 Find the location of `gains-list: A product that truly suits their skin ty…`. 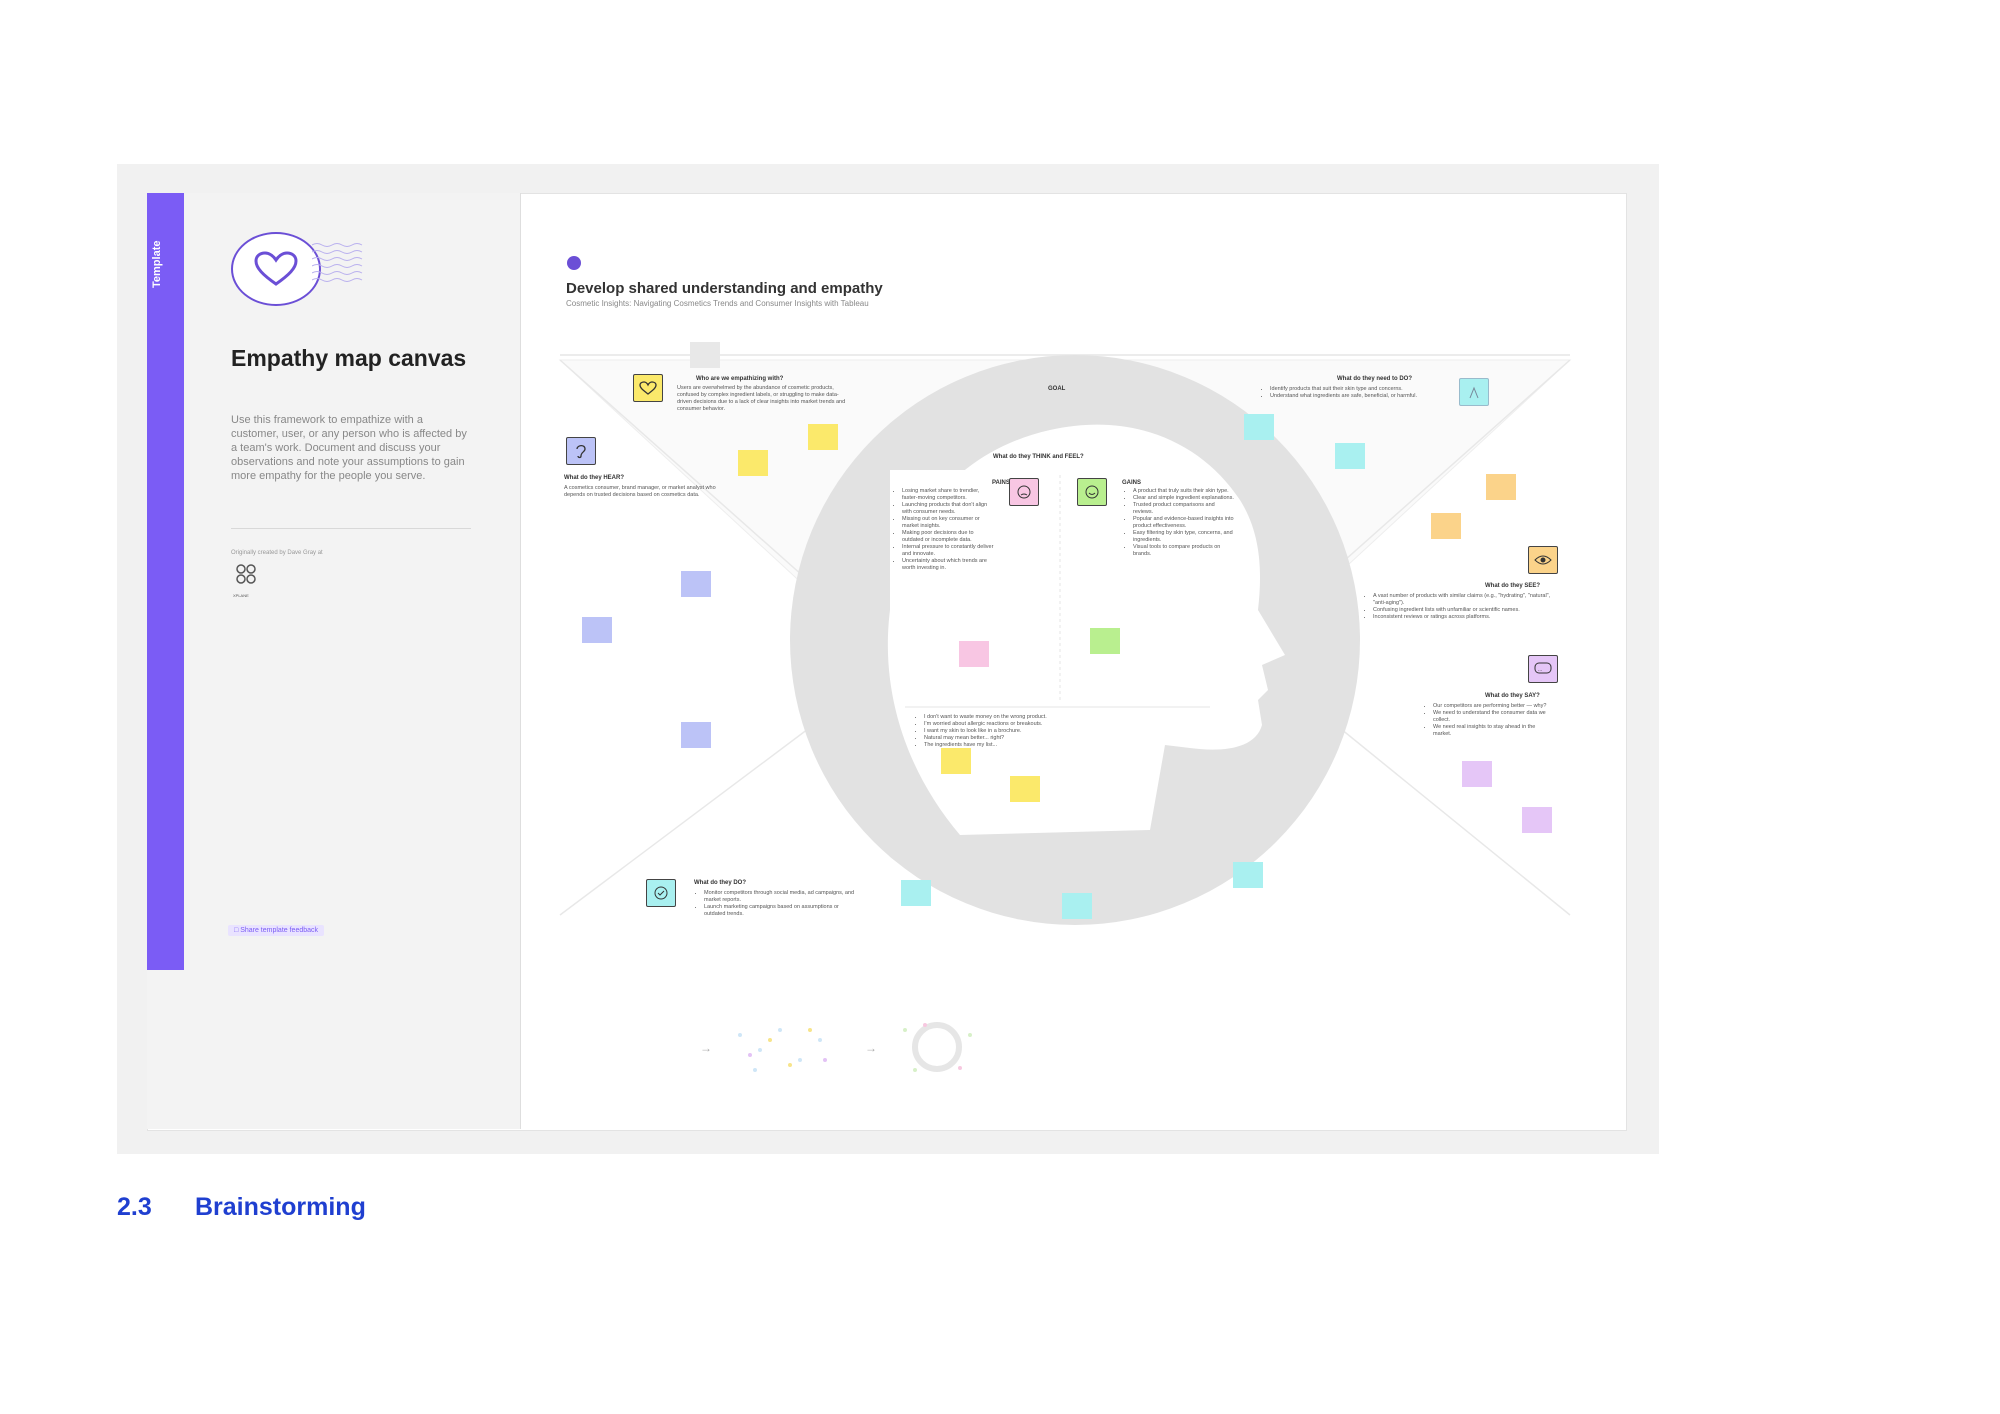

gains-list: A product that truly suits their skin ty… is located at coordinates (1180, 523).